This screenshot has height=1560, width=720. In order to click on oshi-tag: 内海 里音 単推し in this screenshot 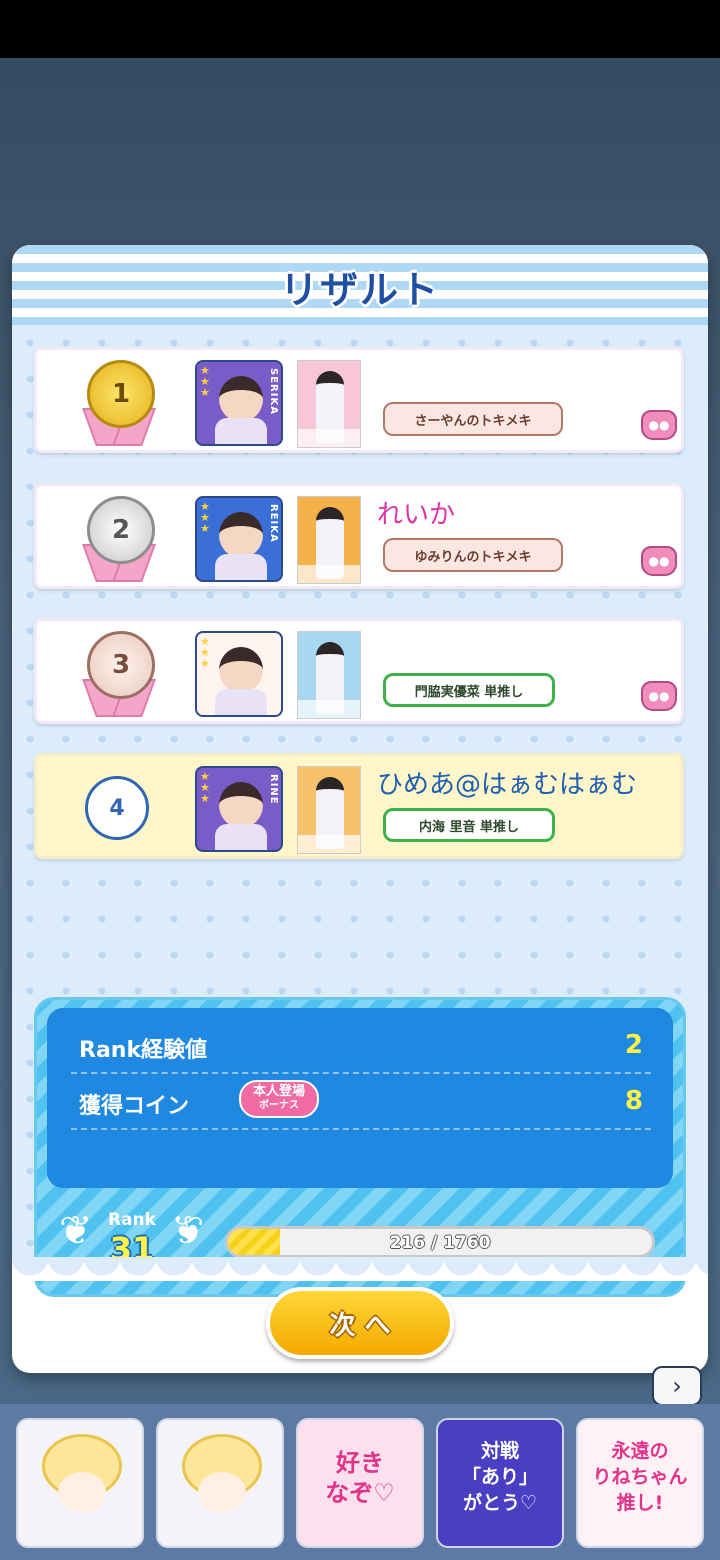, I will do `click(469, 825)`.